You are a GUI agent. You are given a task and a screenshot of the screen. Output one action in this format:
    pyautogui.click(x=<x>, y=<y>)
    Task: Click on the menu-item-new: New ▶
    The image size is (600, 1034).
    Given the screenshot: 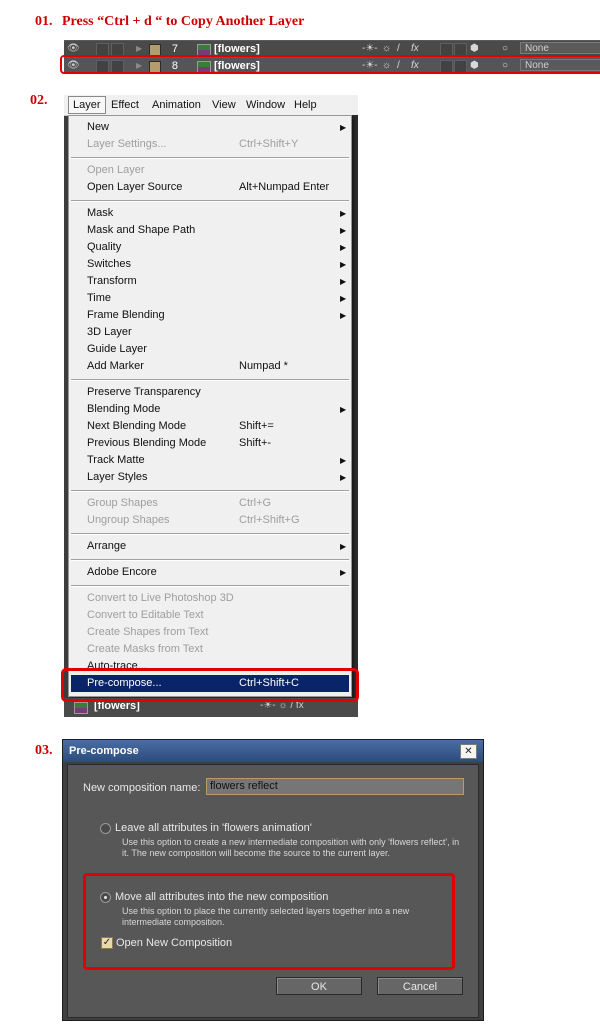 What is the action you would take?
    pyautogui.click(x=210, y=127)
    